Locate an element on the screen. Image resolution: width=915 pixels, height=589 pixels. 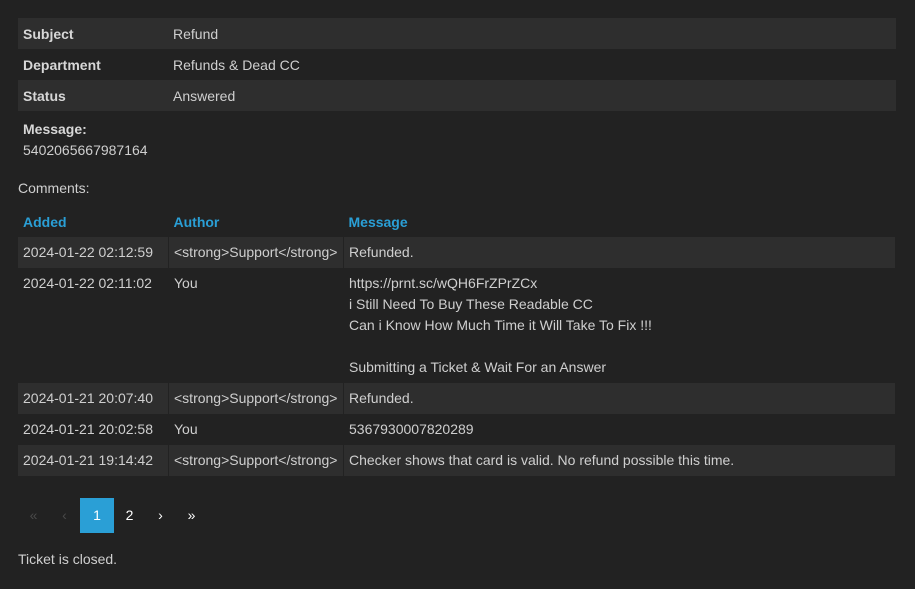
comment-added: 2024-01-21 19:14:42 is located at coordinates (93, 460).